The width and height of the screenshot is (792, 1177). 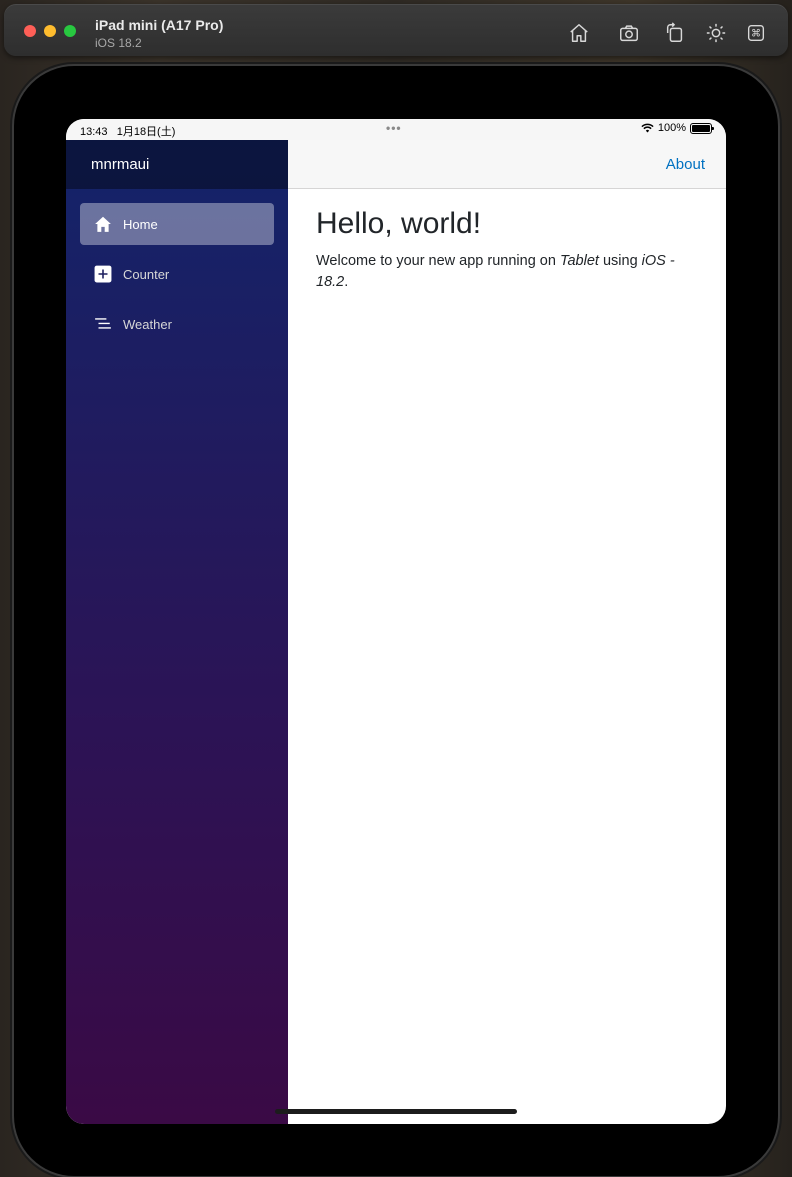 I want to click on rotate-icon, so click(x=674, y=32).